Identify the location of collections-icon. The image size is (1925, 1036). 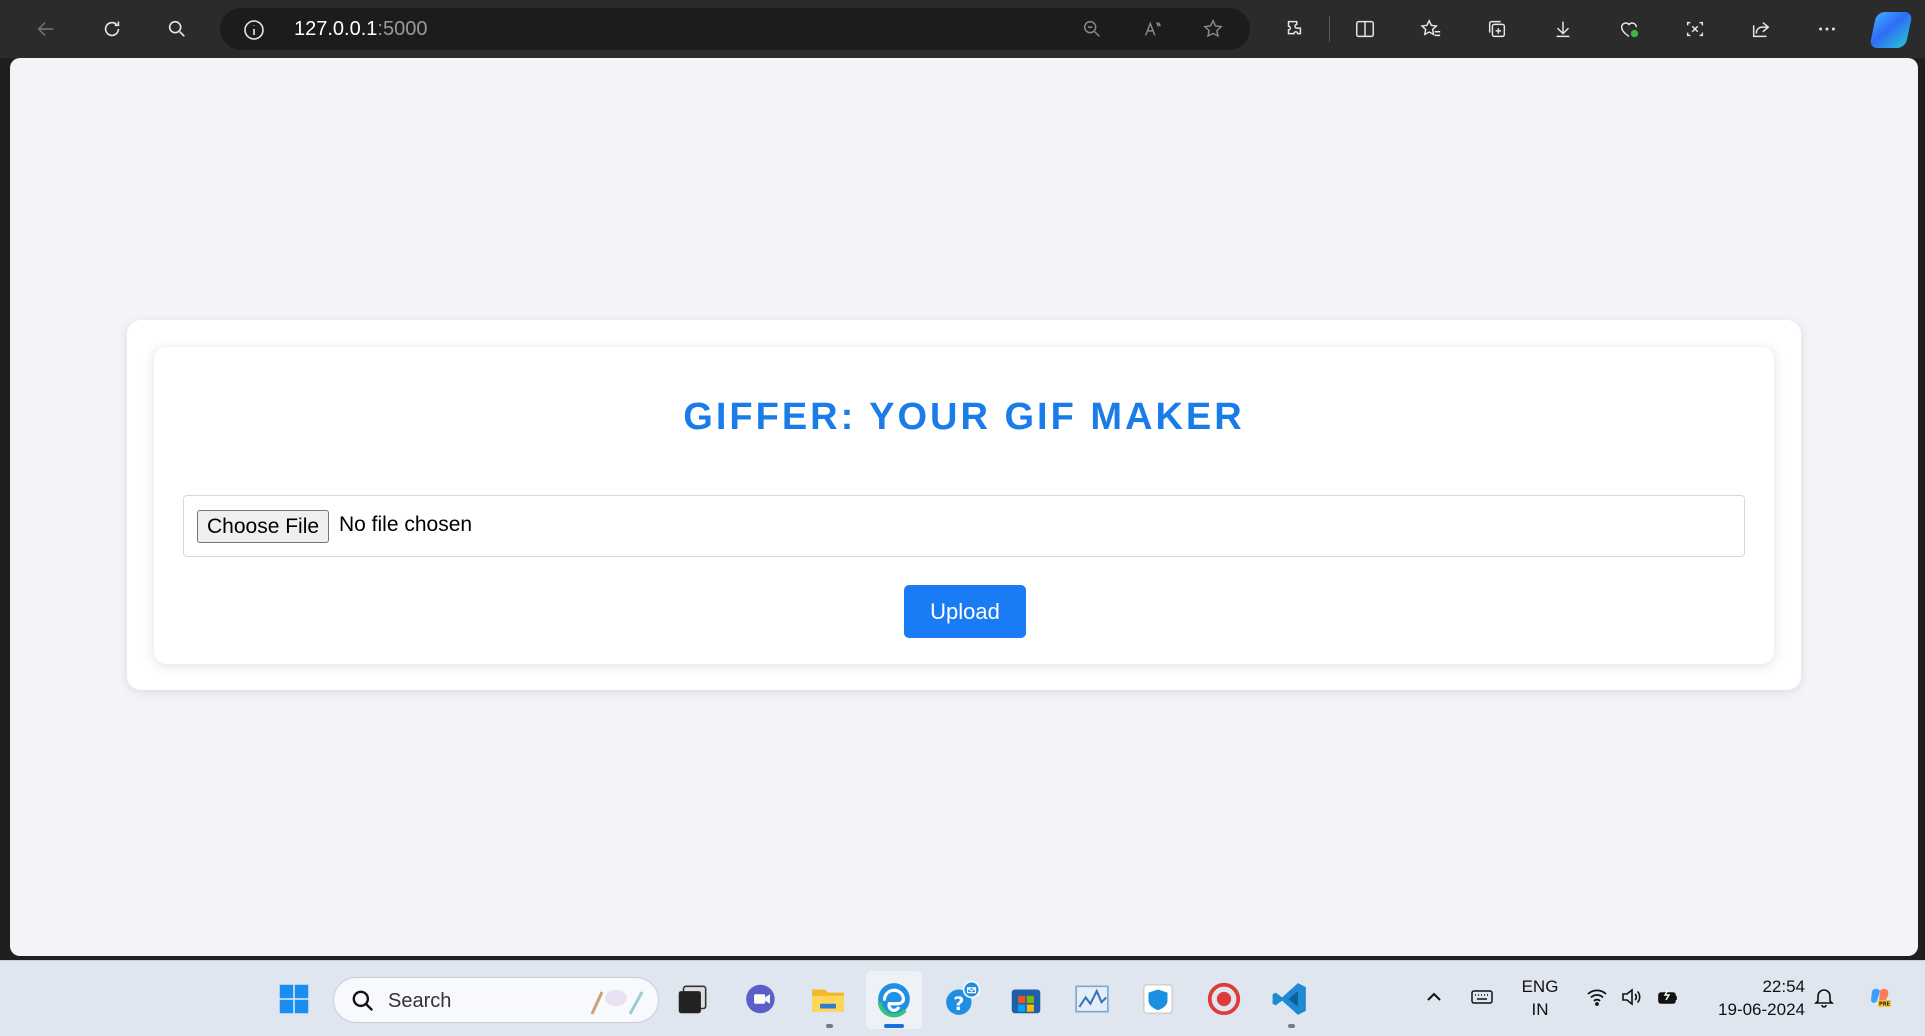
(1497, 29).